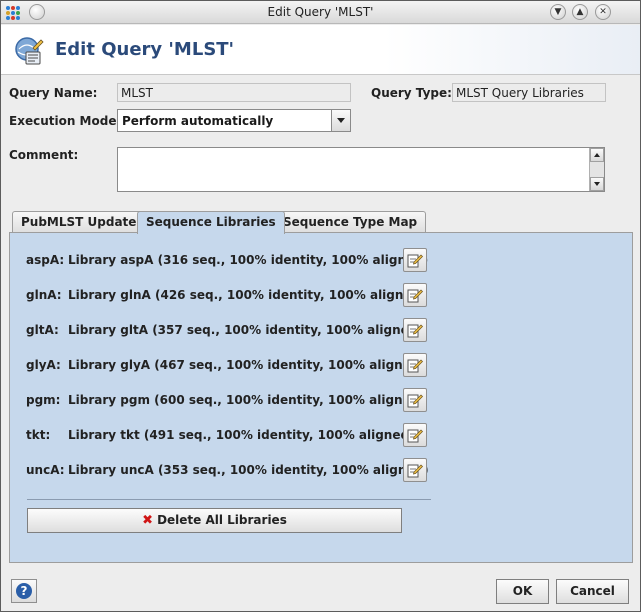 The image size is (641, 612). Describe the element at coordinates (592, 591) in the screenshot. I see `cancel-button: Cancel` at that location.